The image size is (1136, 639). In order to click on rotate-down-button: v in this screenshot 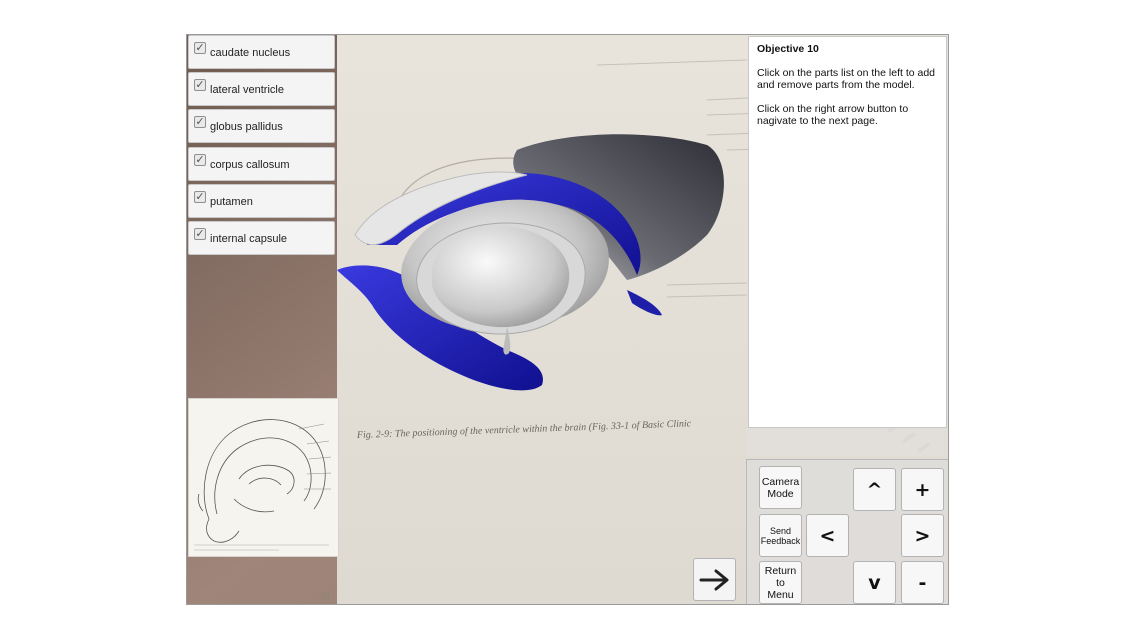, I will do `click(874, 582)`.